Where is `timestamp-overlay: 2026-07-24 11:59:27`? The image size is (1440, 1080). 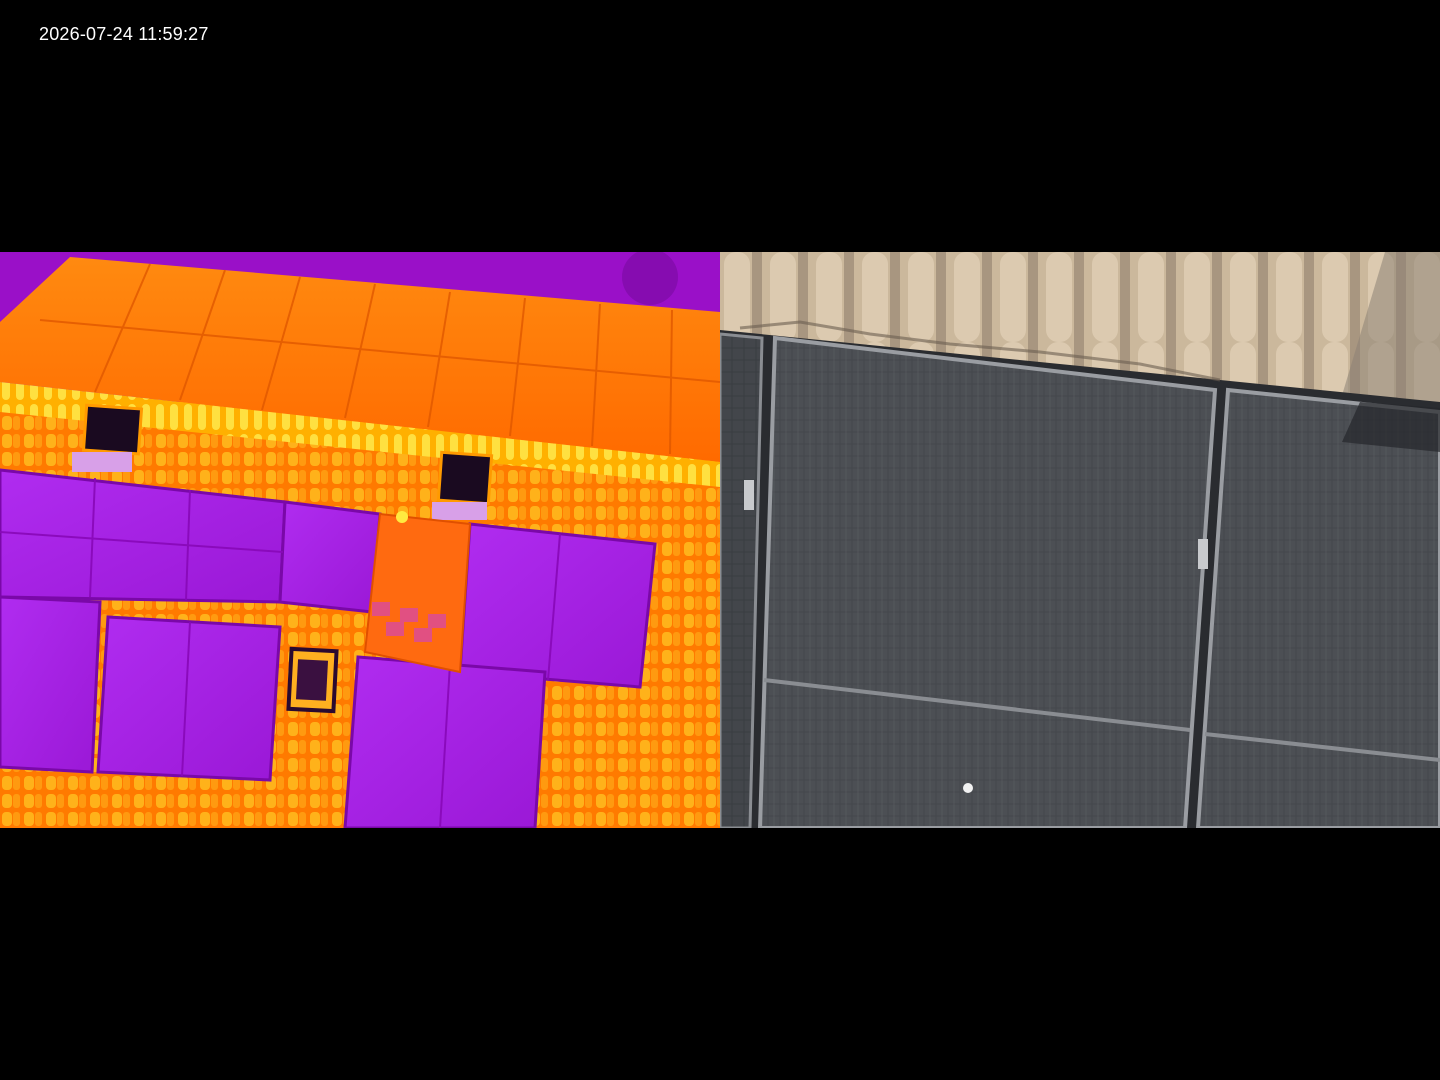
timestamp-overlay: 2026-07-24 11:59:27 is located at coordinates (124, 34).